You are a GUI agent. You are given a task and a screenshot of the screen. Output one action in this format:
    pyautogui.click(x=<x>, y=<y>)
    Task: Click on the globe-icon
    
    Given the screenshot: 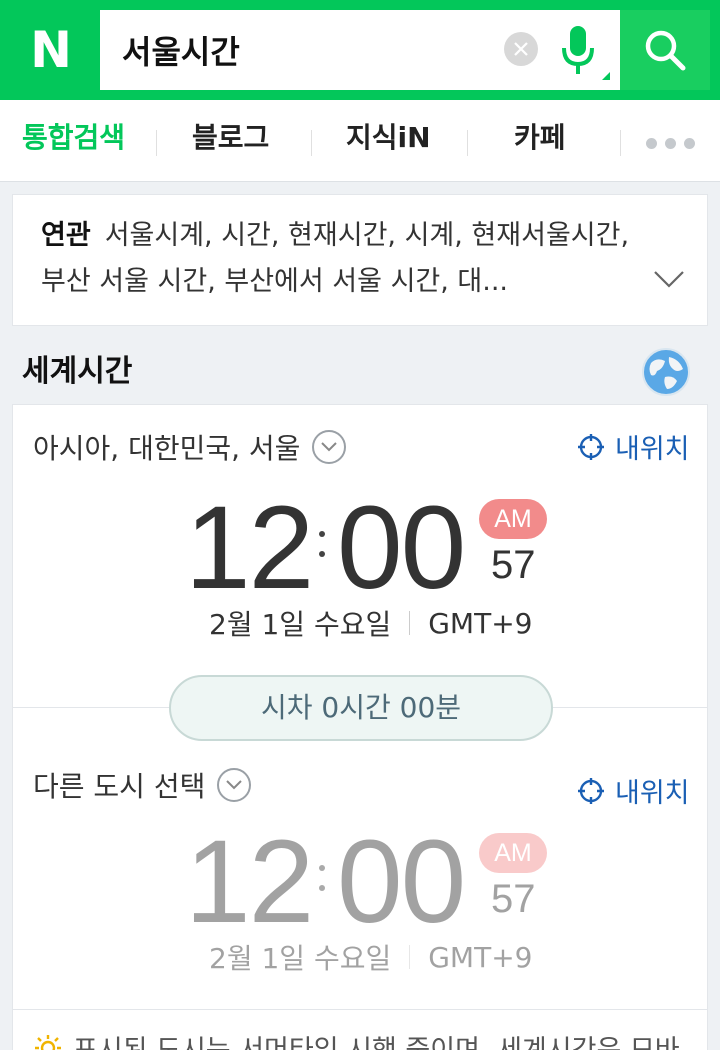 What is the action you would take?
    pyautogui.click(x=666, y=372)
    